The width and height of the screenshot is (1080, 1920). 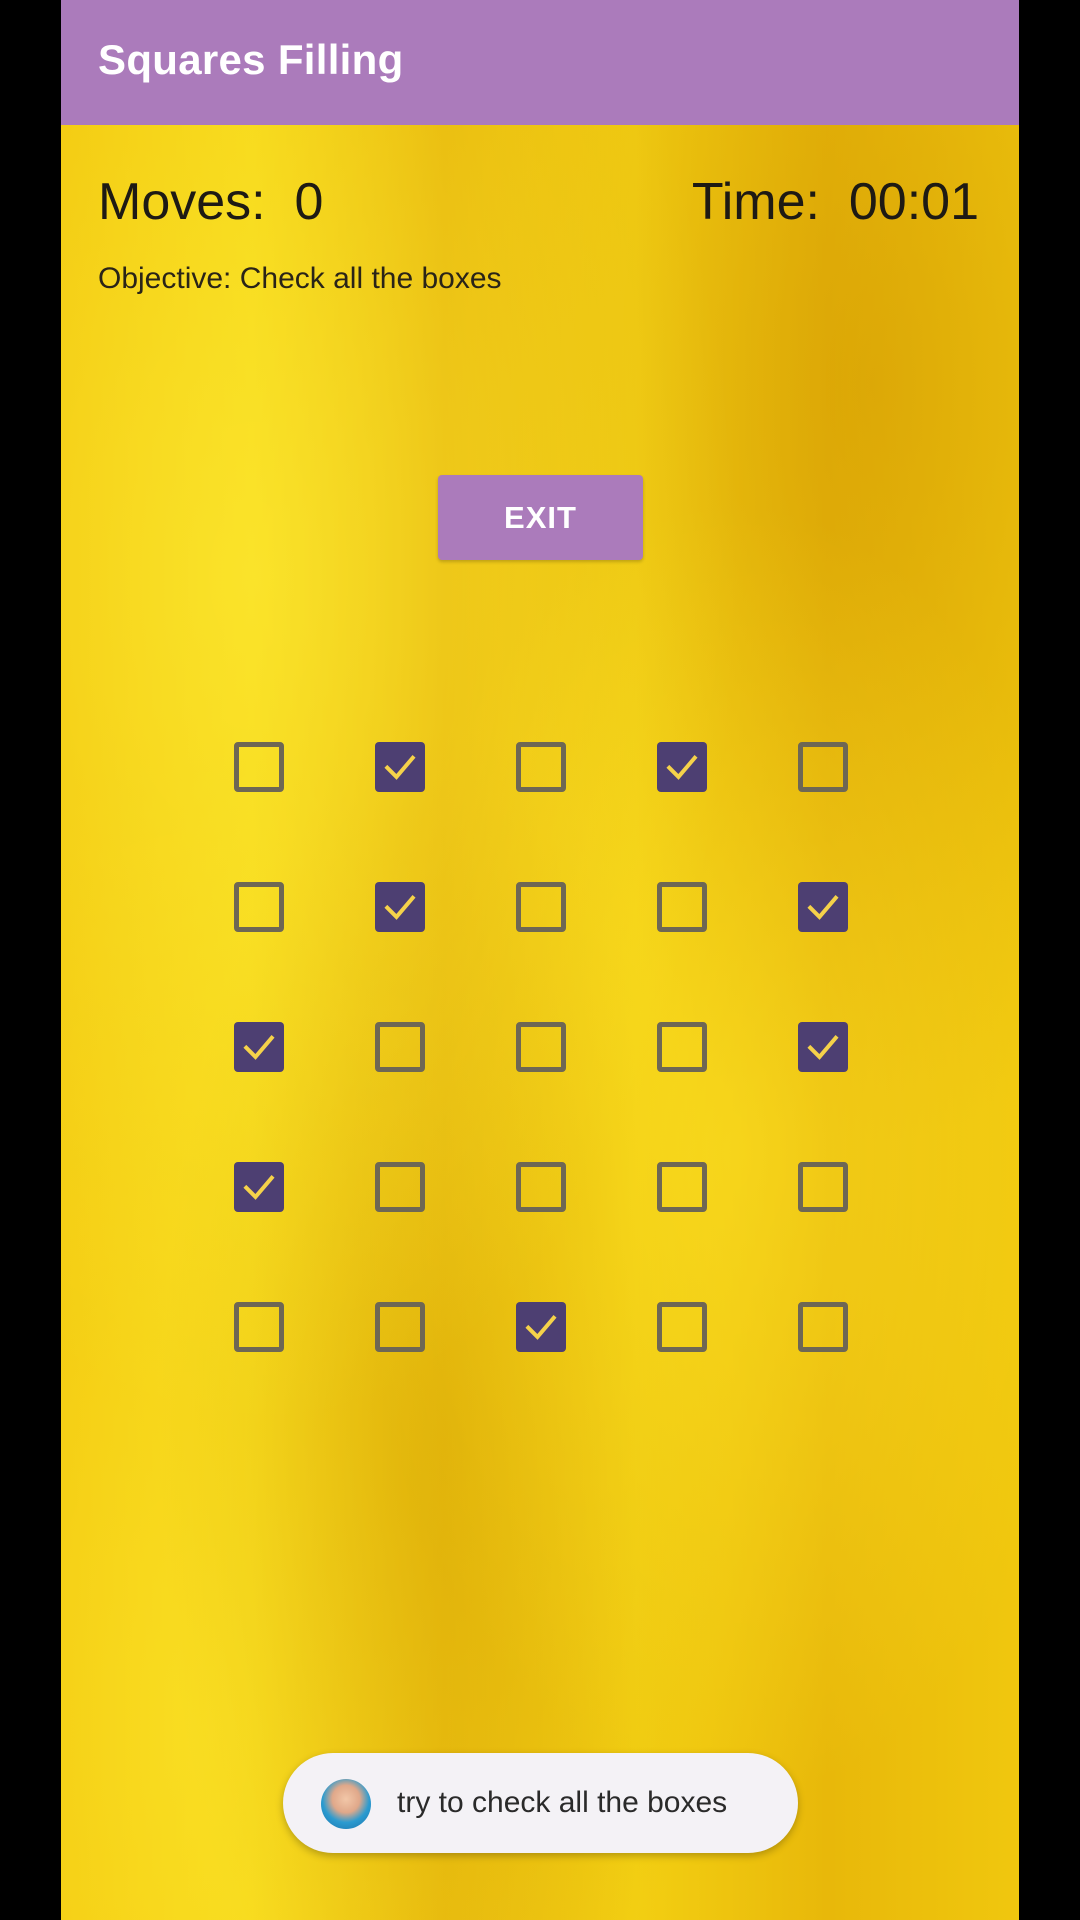 I want to click on checkbox-r3-c1, so click(x=259, y=1047).